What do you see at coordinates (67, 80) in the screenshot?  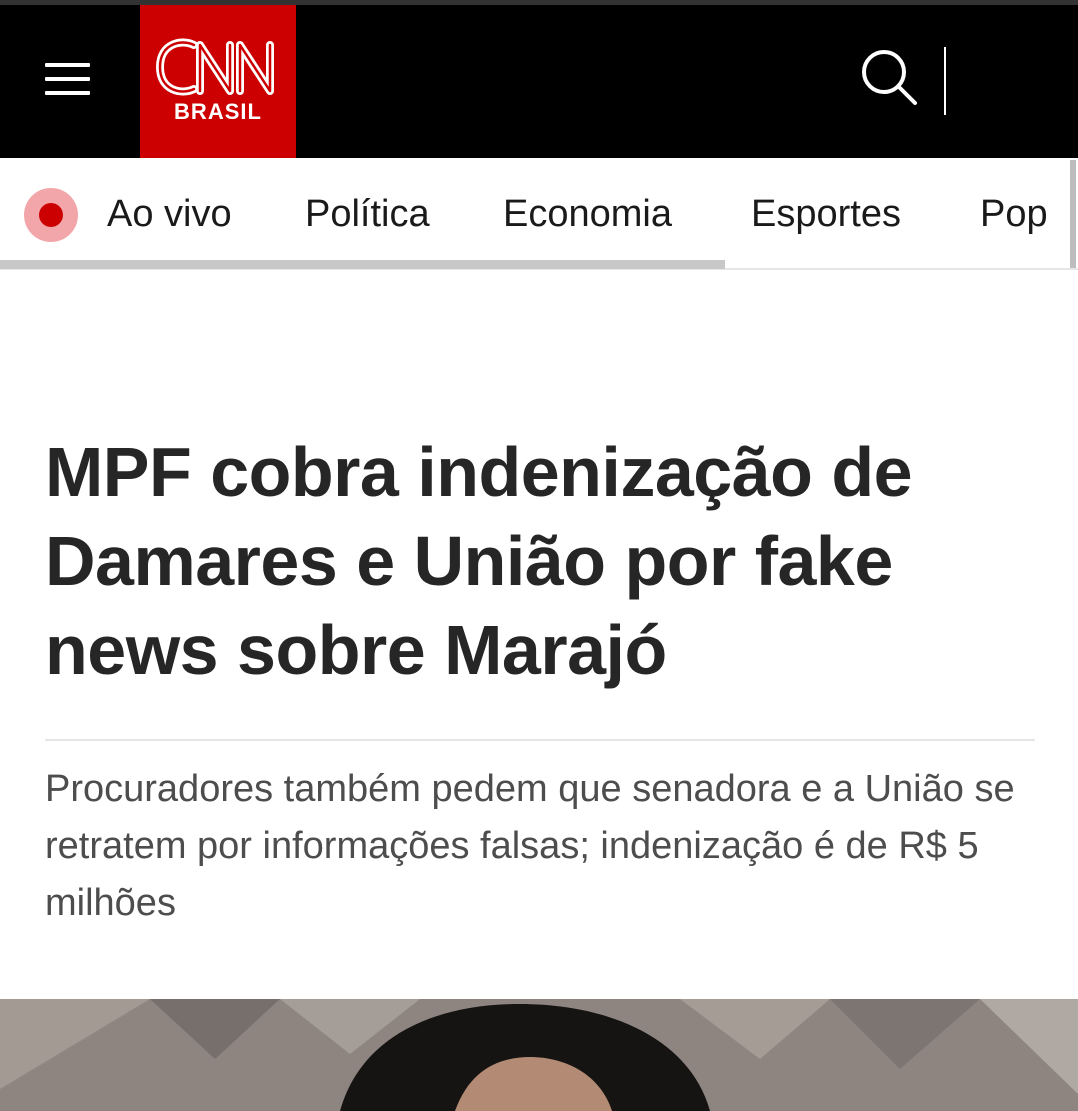 I see `hamburger-menu-icon` at bounding box center [67, 80].